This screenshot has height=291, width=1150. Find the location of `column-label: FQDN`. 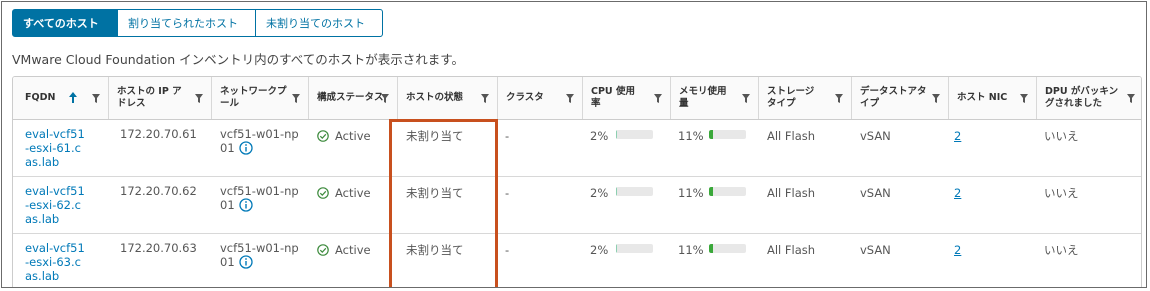

column-label: FQDN is located at coordinates (40, 97).